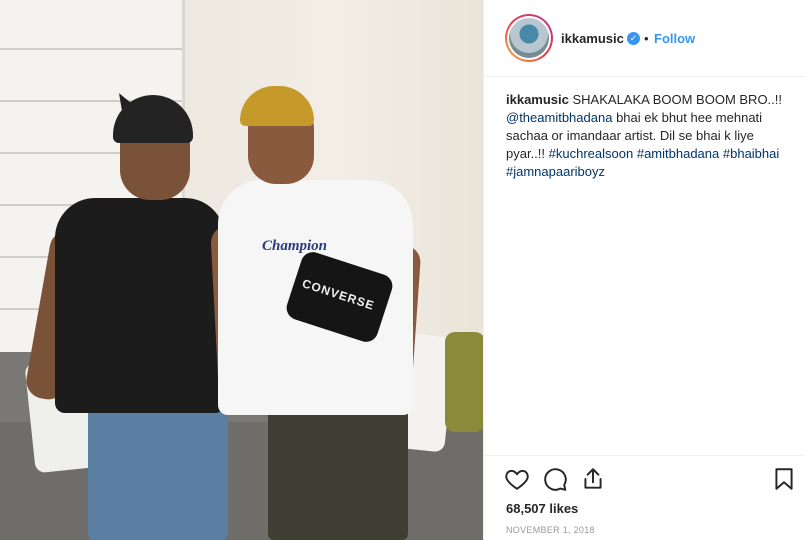  I want to click on post-header: ikkamusic ✓ • Follow, so click(644, 38).